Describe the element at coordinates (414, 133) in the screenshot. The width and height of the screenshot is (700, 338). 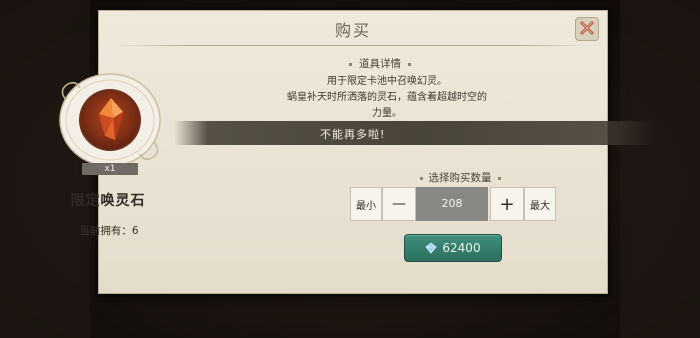
I see `toast-banner` at that location.